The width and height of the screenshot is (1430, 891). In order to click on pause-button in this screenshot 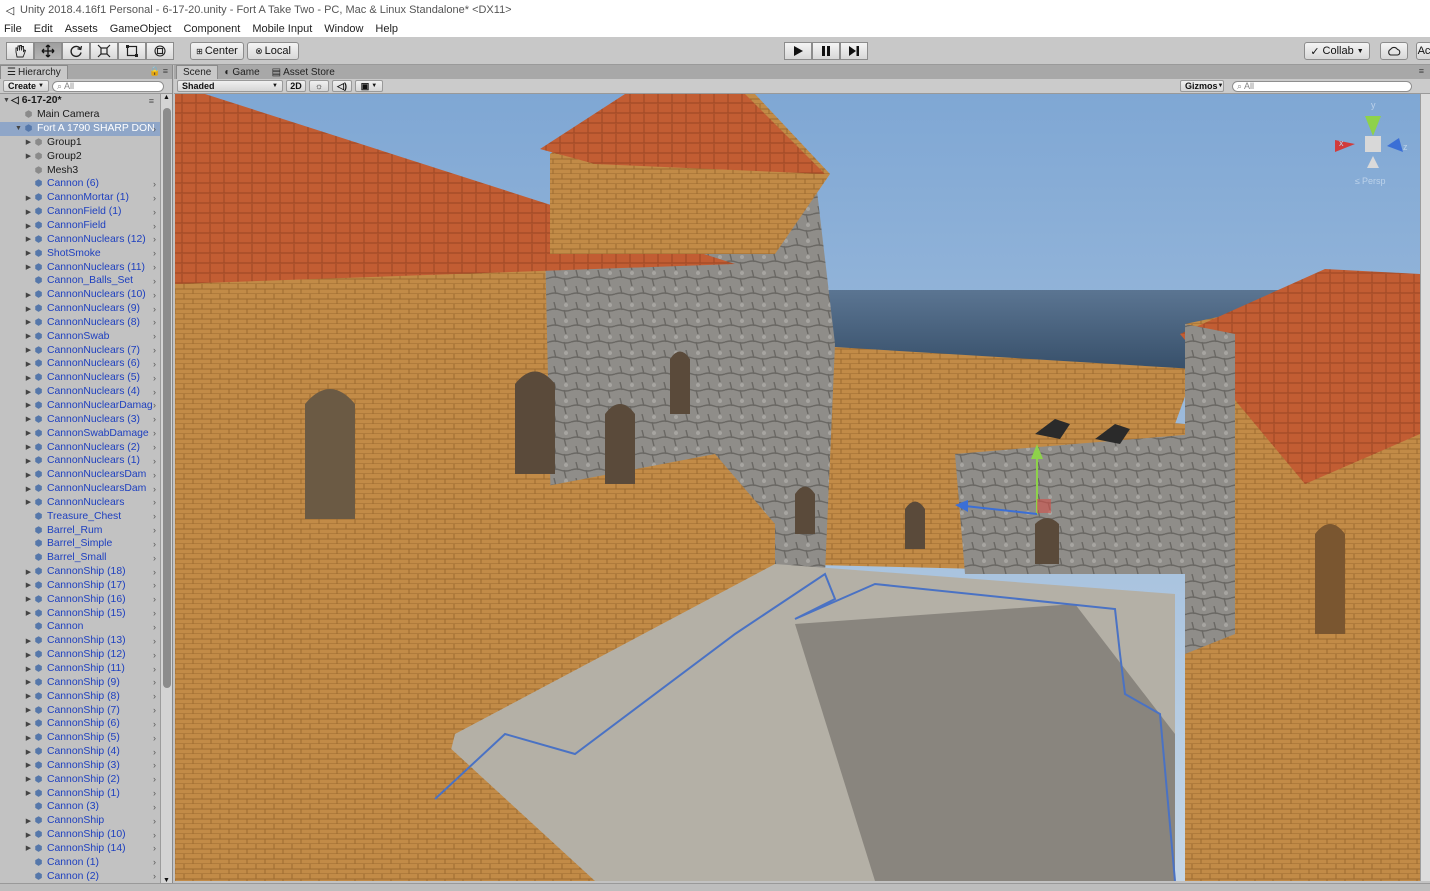, I will do `click(826, 51)`.